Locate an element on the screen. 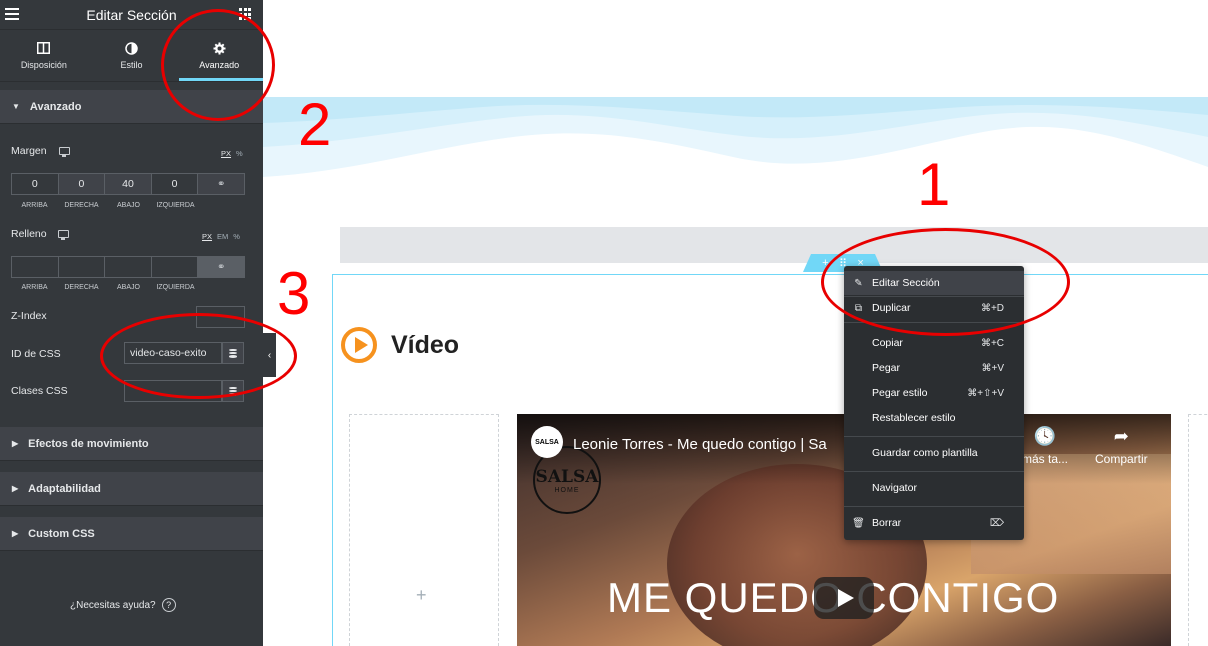 This screenshot has height=646, width=1208. margin-side-labels: ARRIBA DERECHA ABAJO IZQUIERDA is located at coordinates (128, 205).